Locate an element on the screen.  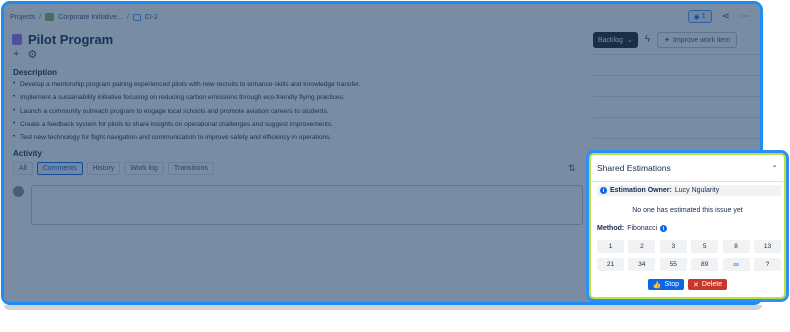
estimate-card-infinity: ∞ is located at coordinates (736, 264).